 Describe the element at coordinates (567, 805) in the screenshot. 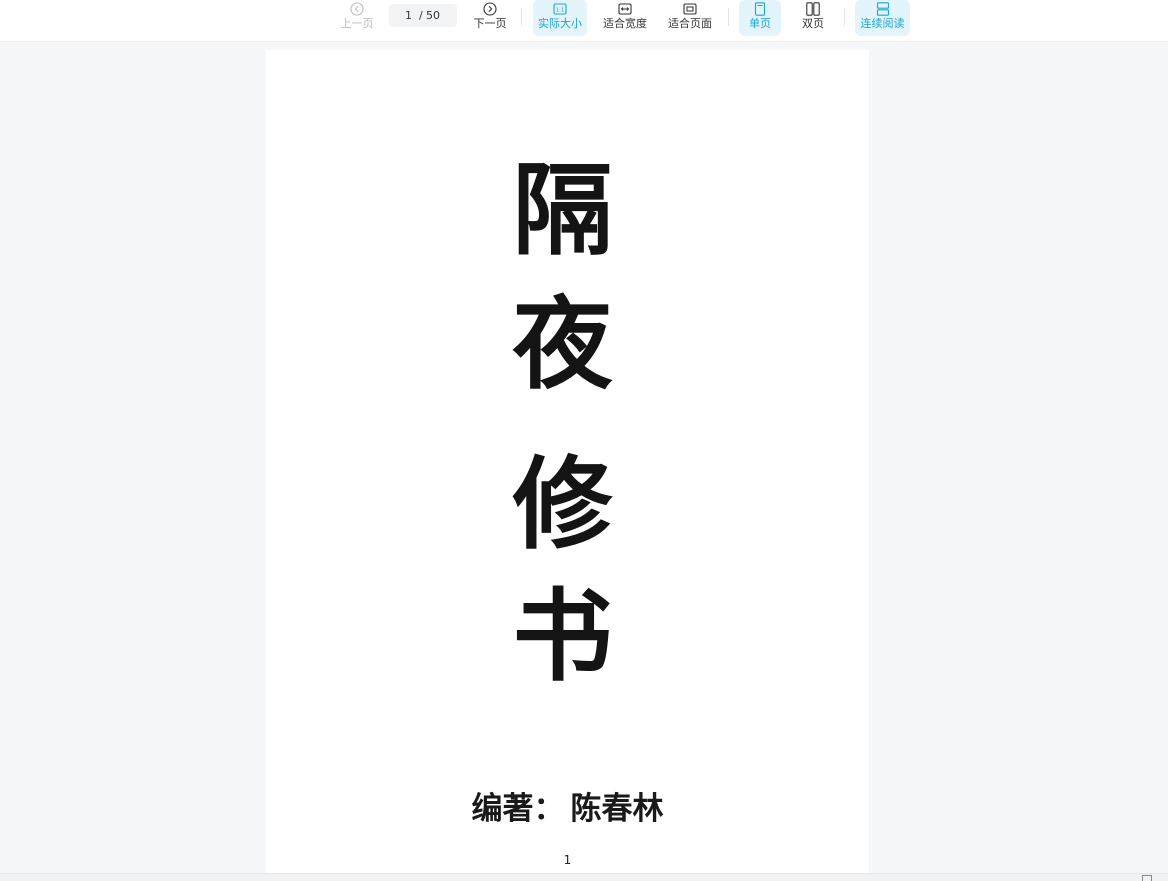

I see `author-line: 编著： 陈春林` at that location.